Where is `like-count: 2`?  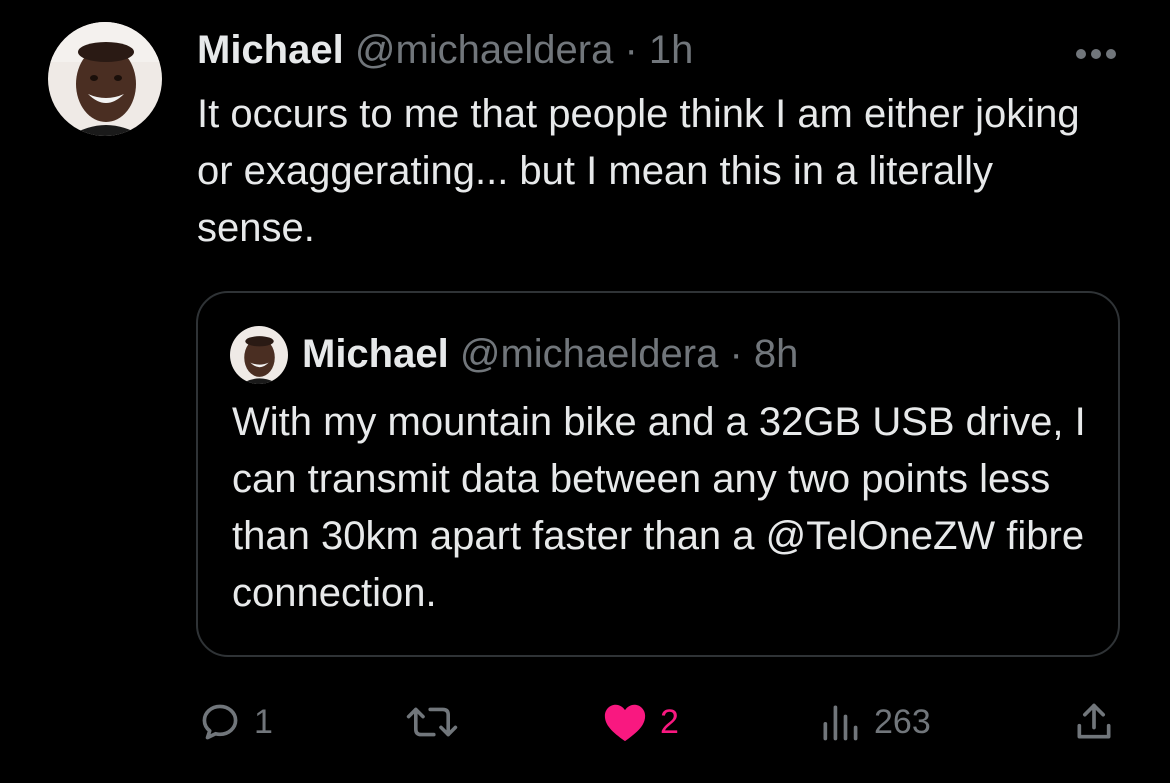
like-count: 2 is located at coordinates (669, 721).